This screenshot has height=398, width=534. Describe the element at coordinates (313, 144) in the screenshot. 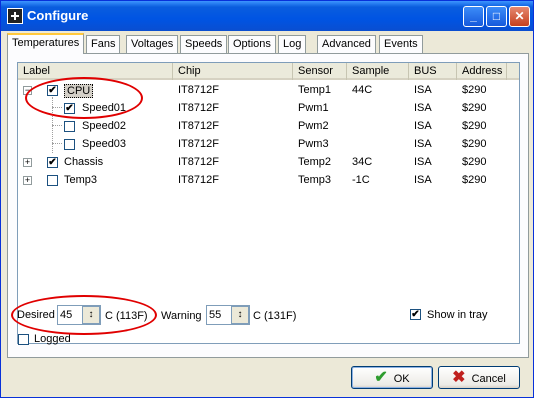

I see `row-sensor: Pwm3` at that location.